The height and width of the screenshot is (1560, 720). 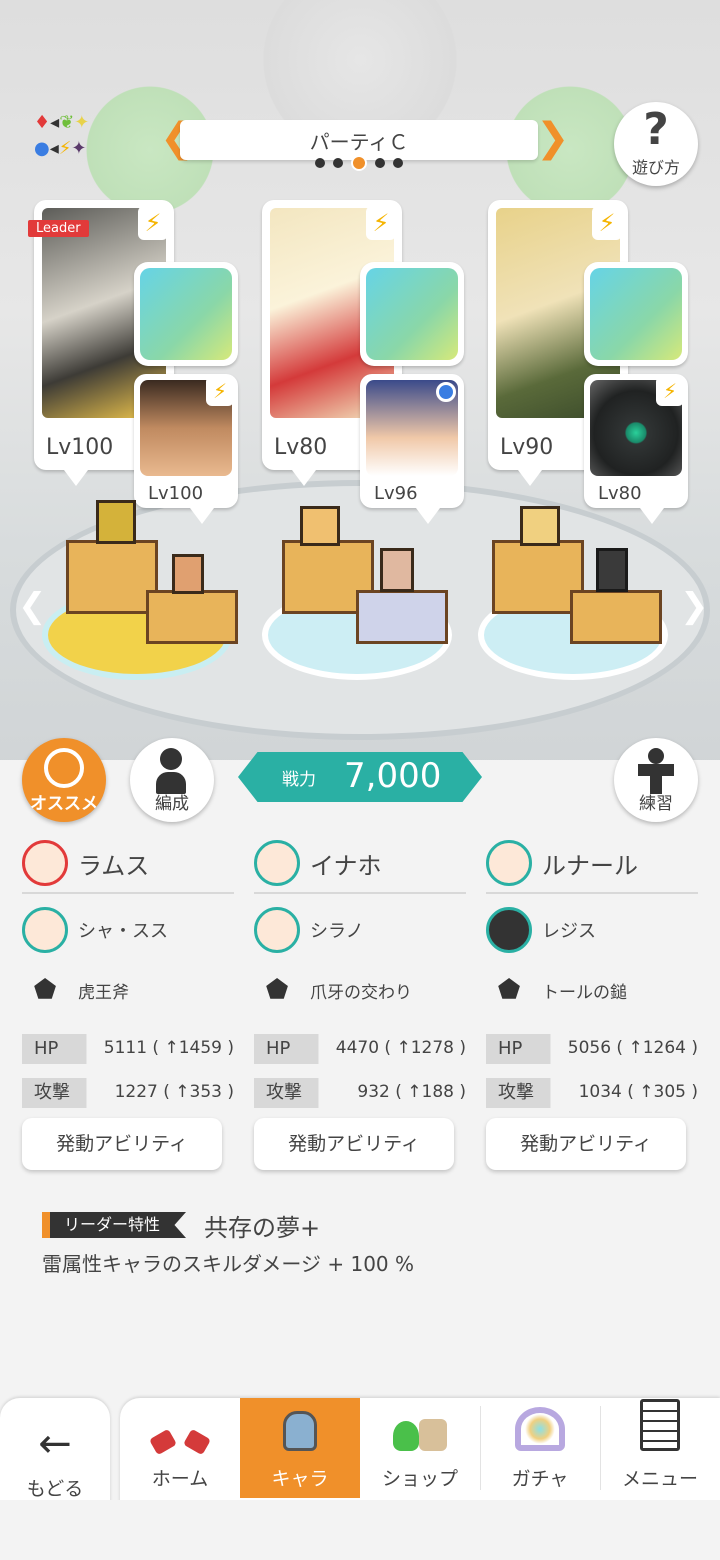 What do you see at coordinates (638, 1092) in the screenshot?
I see `attack-value: 1034 ( ↑305 )` at bounding box center [638, 1092].